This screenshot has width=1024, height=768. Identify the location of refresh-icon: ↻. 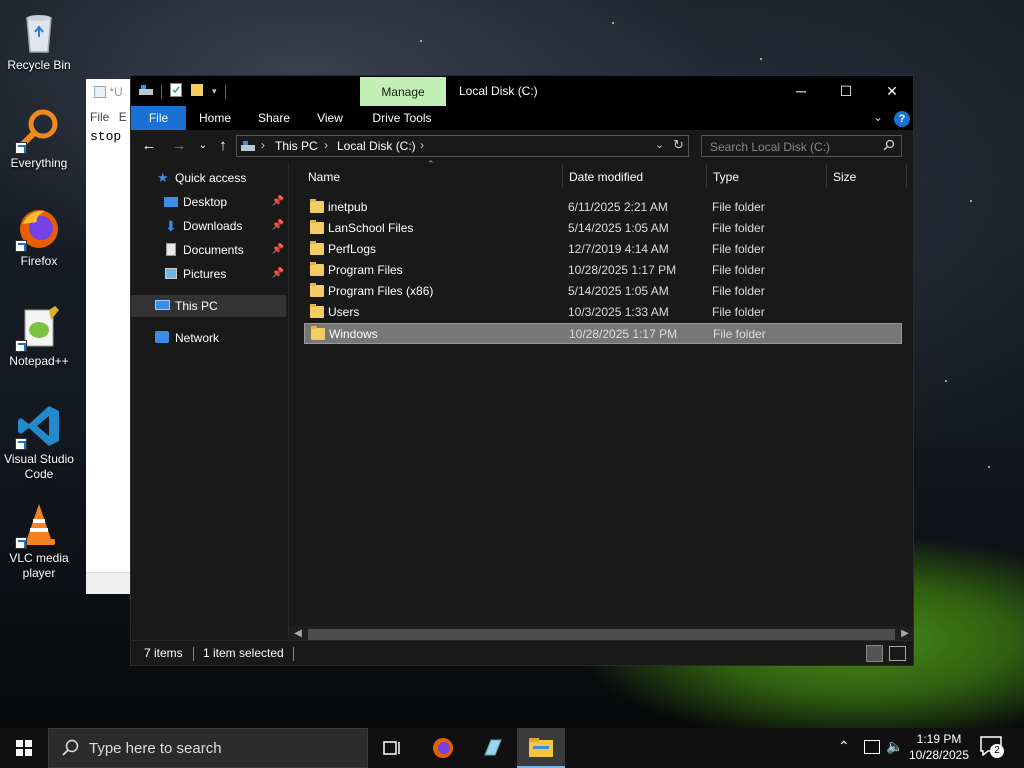
(678, 145).